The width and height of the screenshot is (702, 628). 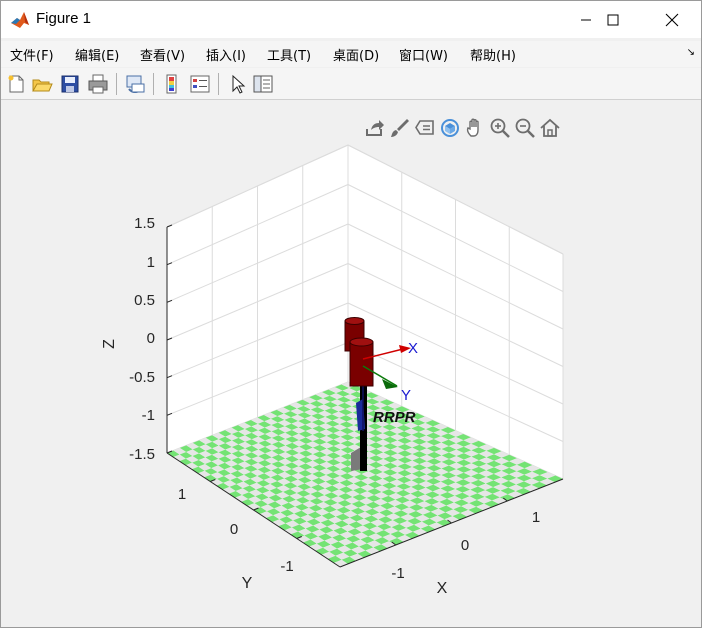 I want to click on z-axis-label: Z, so click(x=109, y=344).